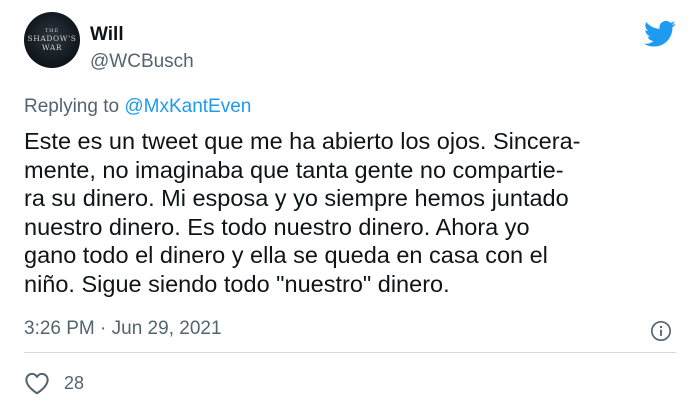  Describe the element at coordinates (72, 106) in the screenshot. I see `replying-to-label: Replying to` at that location.